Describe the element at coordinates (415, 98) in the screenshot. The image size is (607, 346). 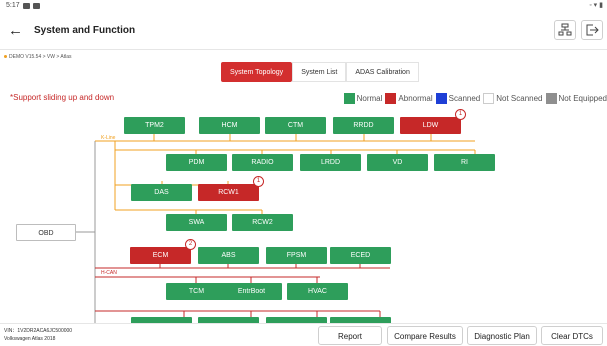
I see `legend-abnormal-label: Abnormal` at that location.